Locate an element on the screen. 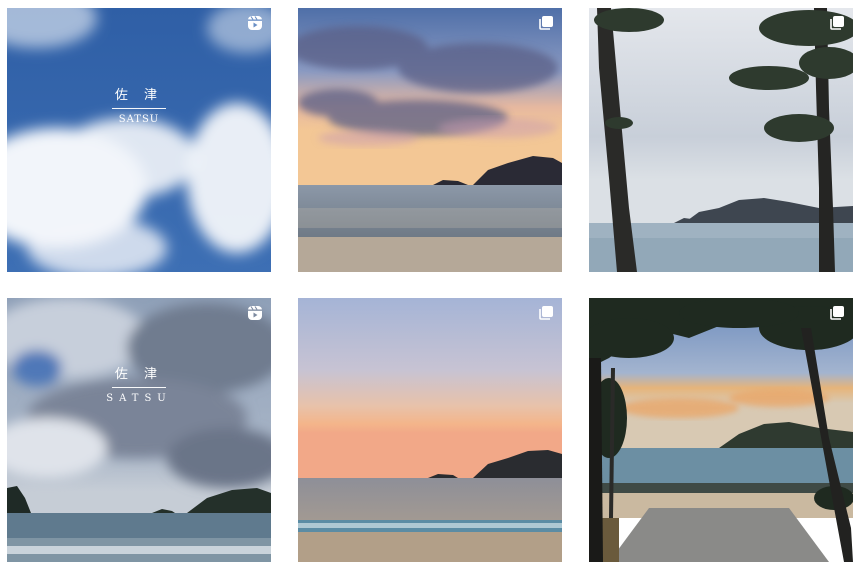 The width and height of the screenshot is (860, 562). post-image-cloudy-sea is located at coordinates (139, 430).